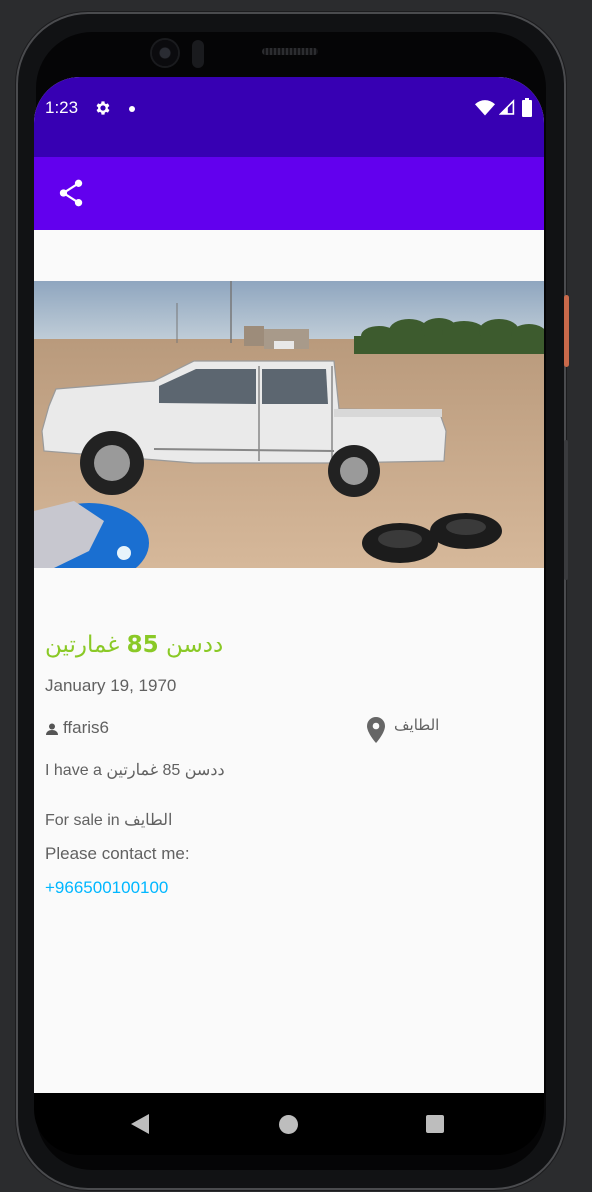 Image resolution: width=592 pixels, height=1192 pixels. What do you see at coordinates (376, 730) in the screenshot?
I see `location-pin-icon` at bounding box center [376, 730].